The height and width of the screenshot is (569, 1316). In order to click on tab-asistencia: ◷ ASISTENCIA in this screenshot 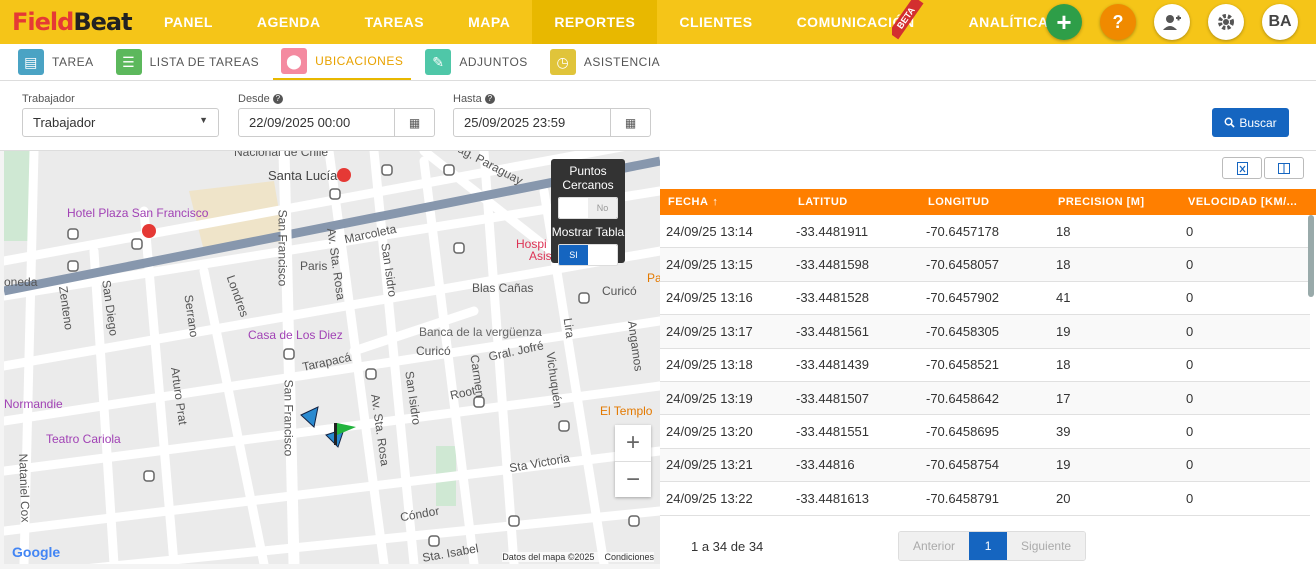, I will do `click(605, 62)`.